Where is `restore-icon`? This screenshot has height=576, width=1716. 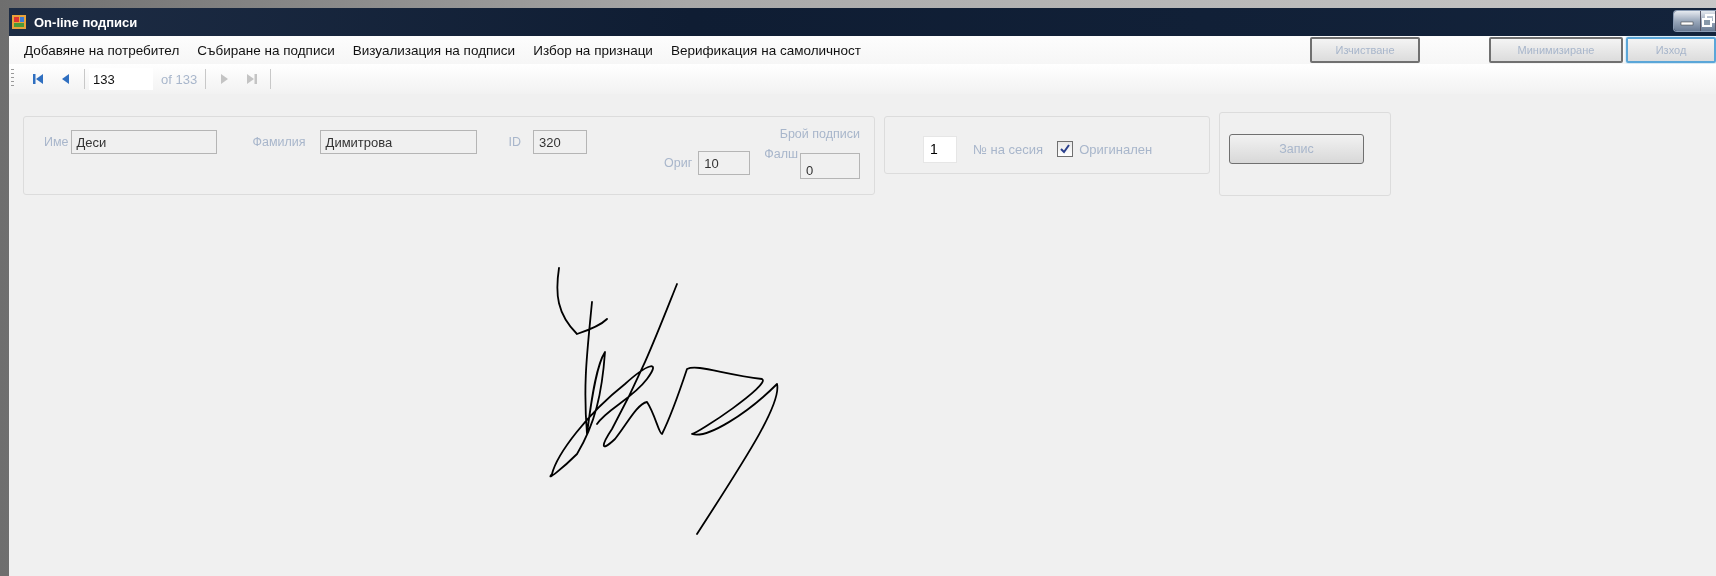
restore-icon is located at coordinates (1708, 21).